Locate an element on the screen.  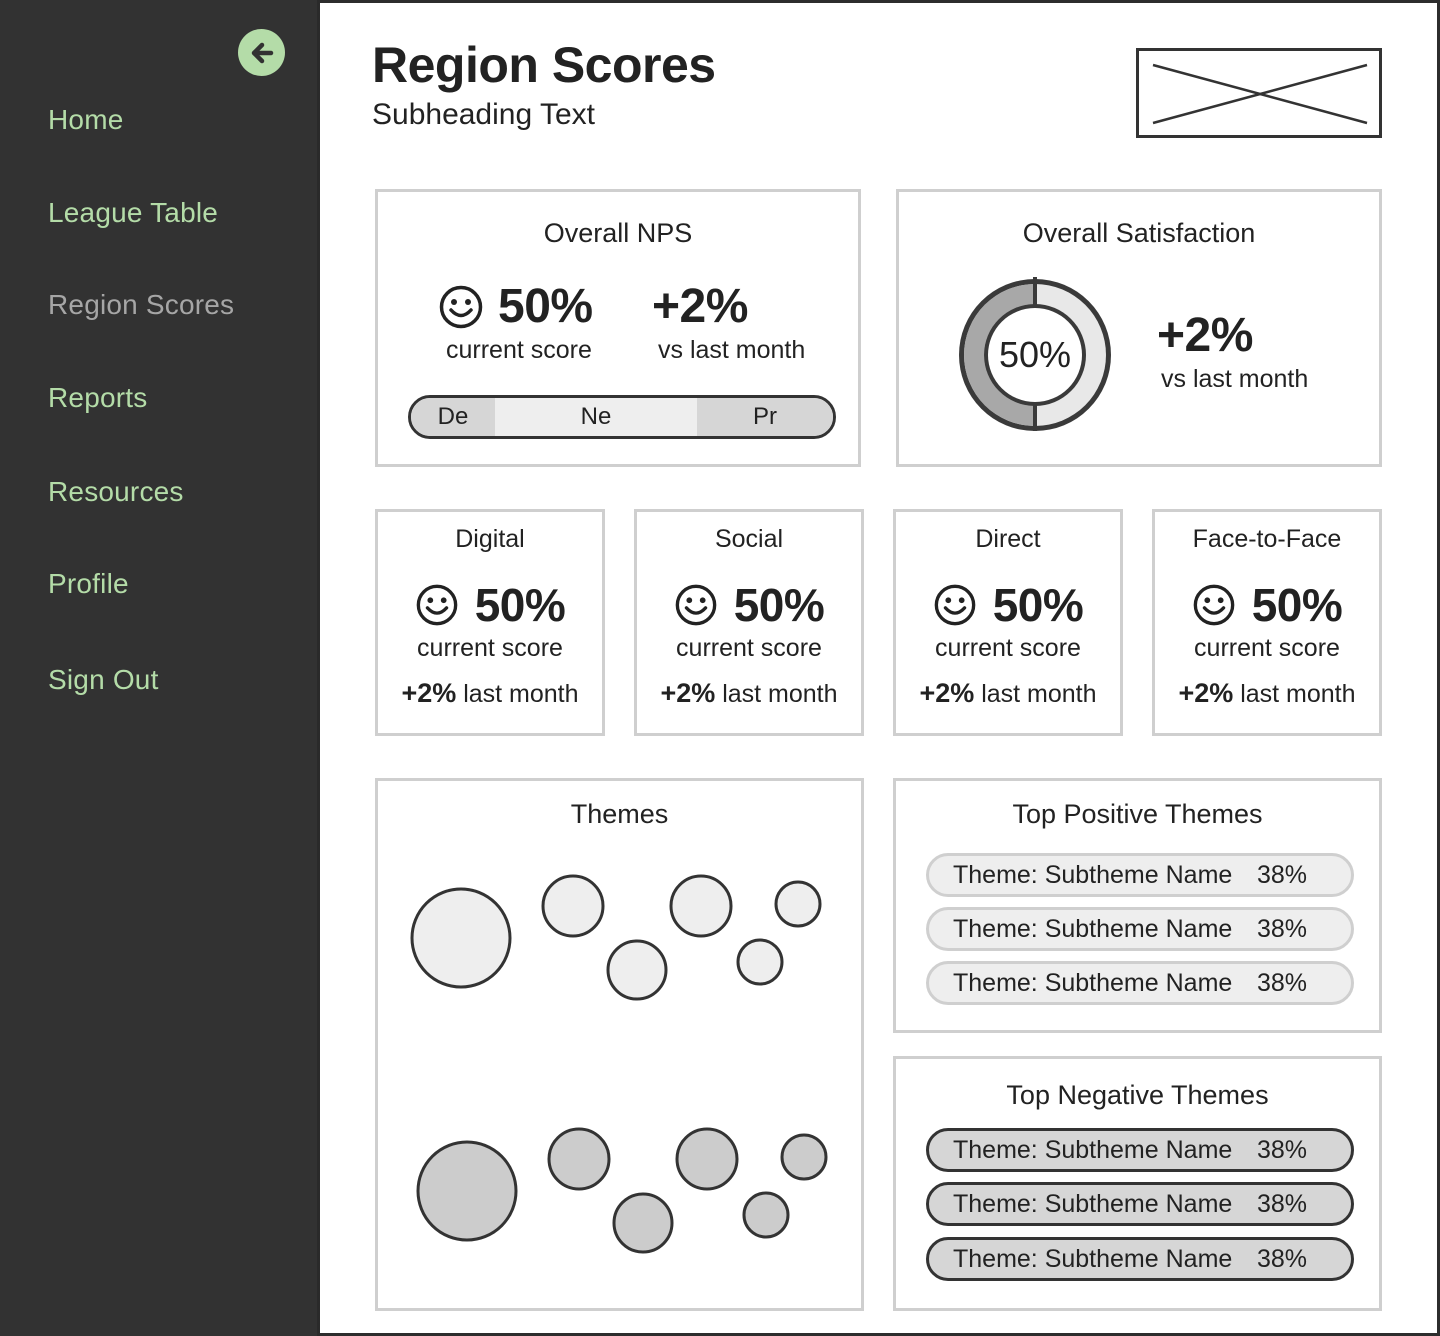
satisfaction-donut: 50% is located at coordinates (1035, 354).